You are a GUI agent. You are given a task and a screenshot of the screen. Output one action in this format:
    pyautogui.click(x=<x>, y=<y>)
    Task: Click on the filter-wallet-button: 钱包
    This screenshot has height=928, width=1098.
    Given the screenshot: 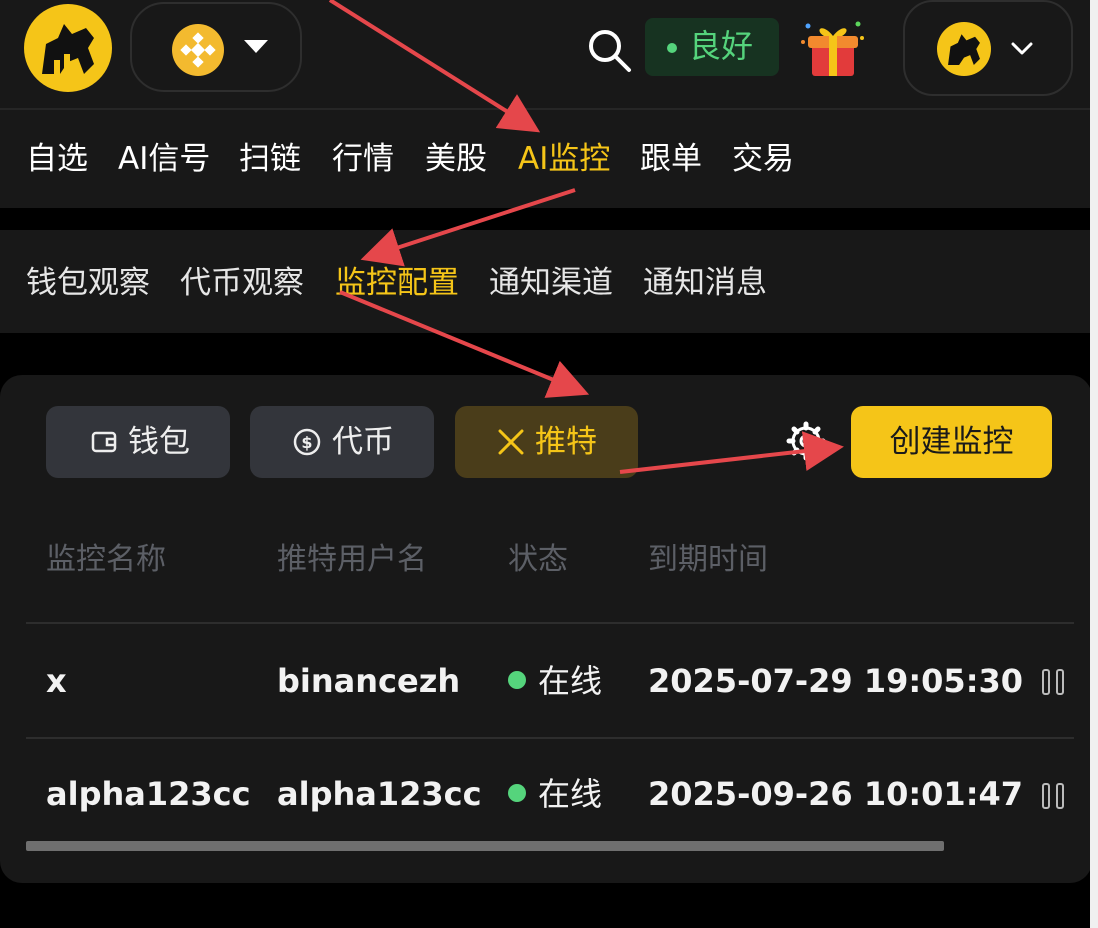 What is the action you would take?
    pyautogui.click(x=138, y=442)
    